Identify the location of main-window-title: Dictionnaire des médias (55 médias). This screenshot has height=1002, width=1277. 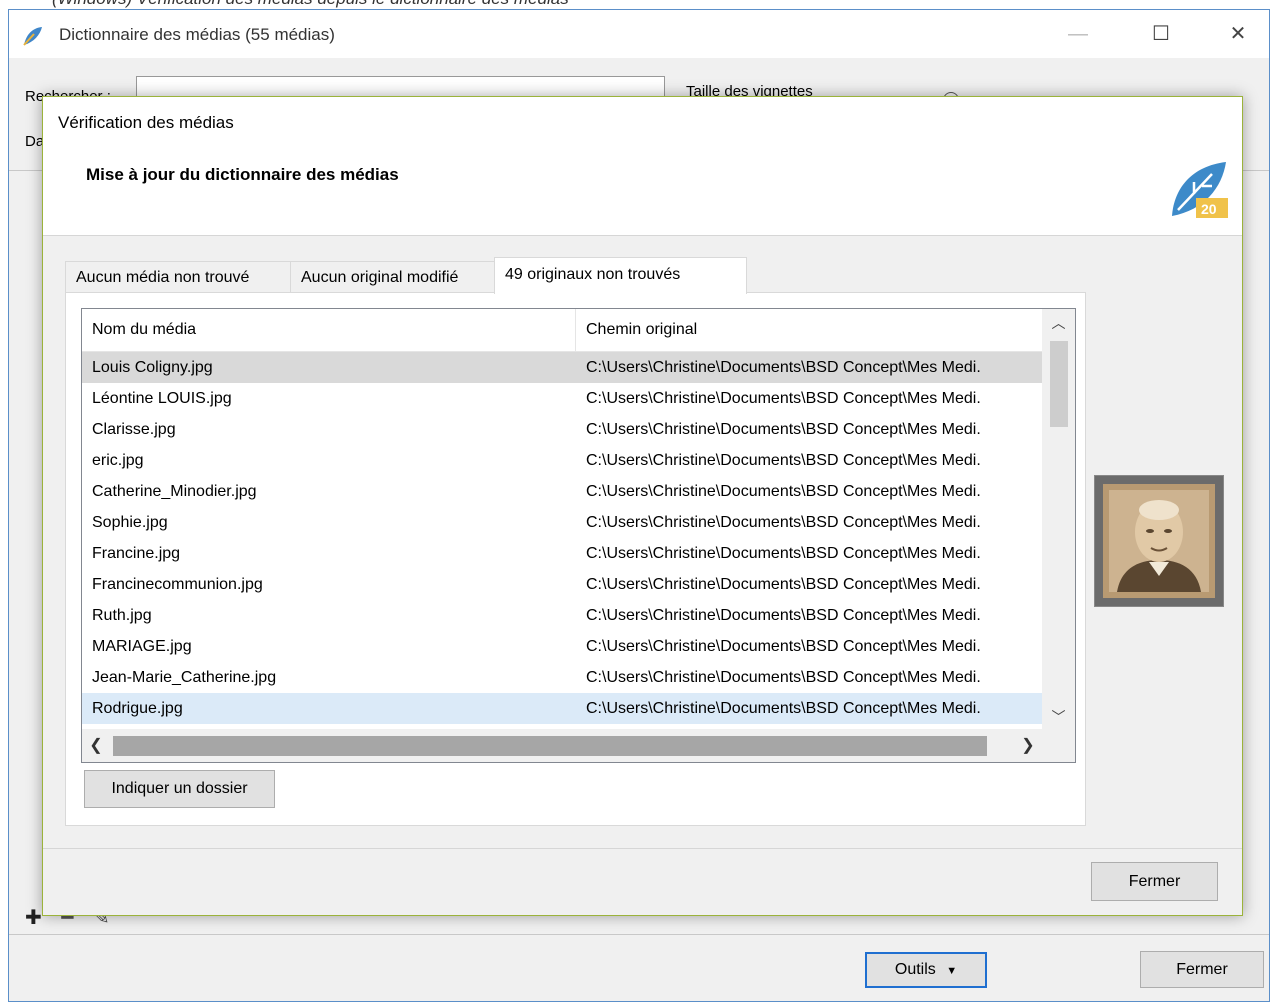
(197, 34).